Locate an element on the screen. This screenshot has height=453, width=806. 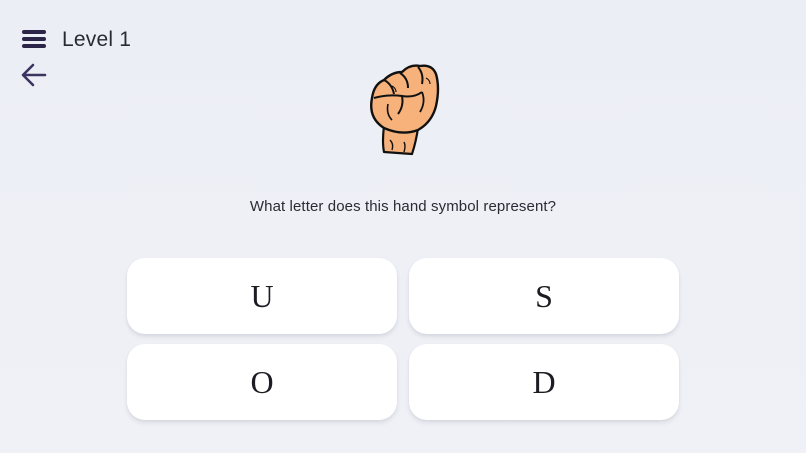
answer-option-3: O is located at coordinates (262, 382).